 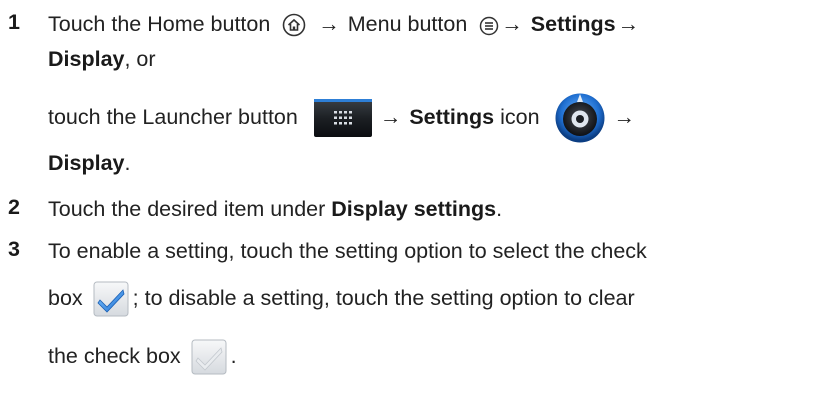 I want to click on step-1-line-2: Display, or, so click(x=102, y=59).